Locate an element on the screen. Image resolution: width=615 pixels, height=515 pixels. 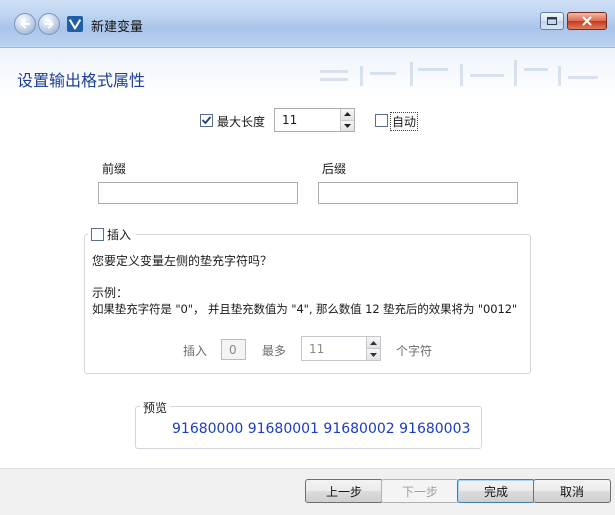
most-spin-up-button is located at coordinates (373, 342).